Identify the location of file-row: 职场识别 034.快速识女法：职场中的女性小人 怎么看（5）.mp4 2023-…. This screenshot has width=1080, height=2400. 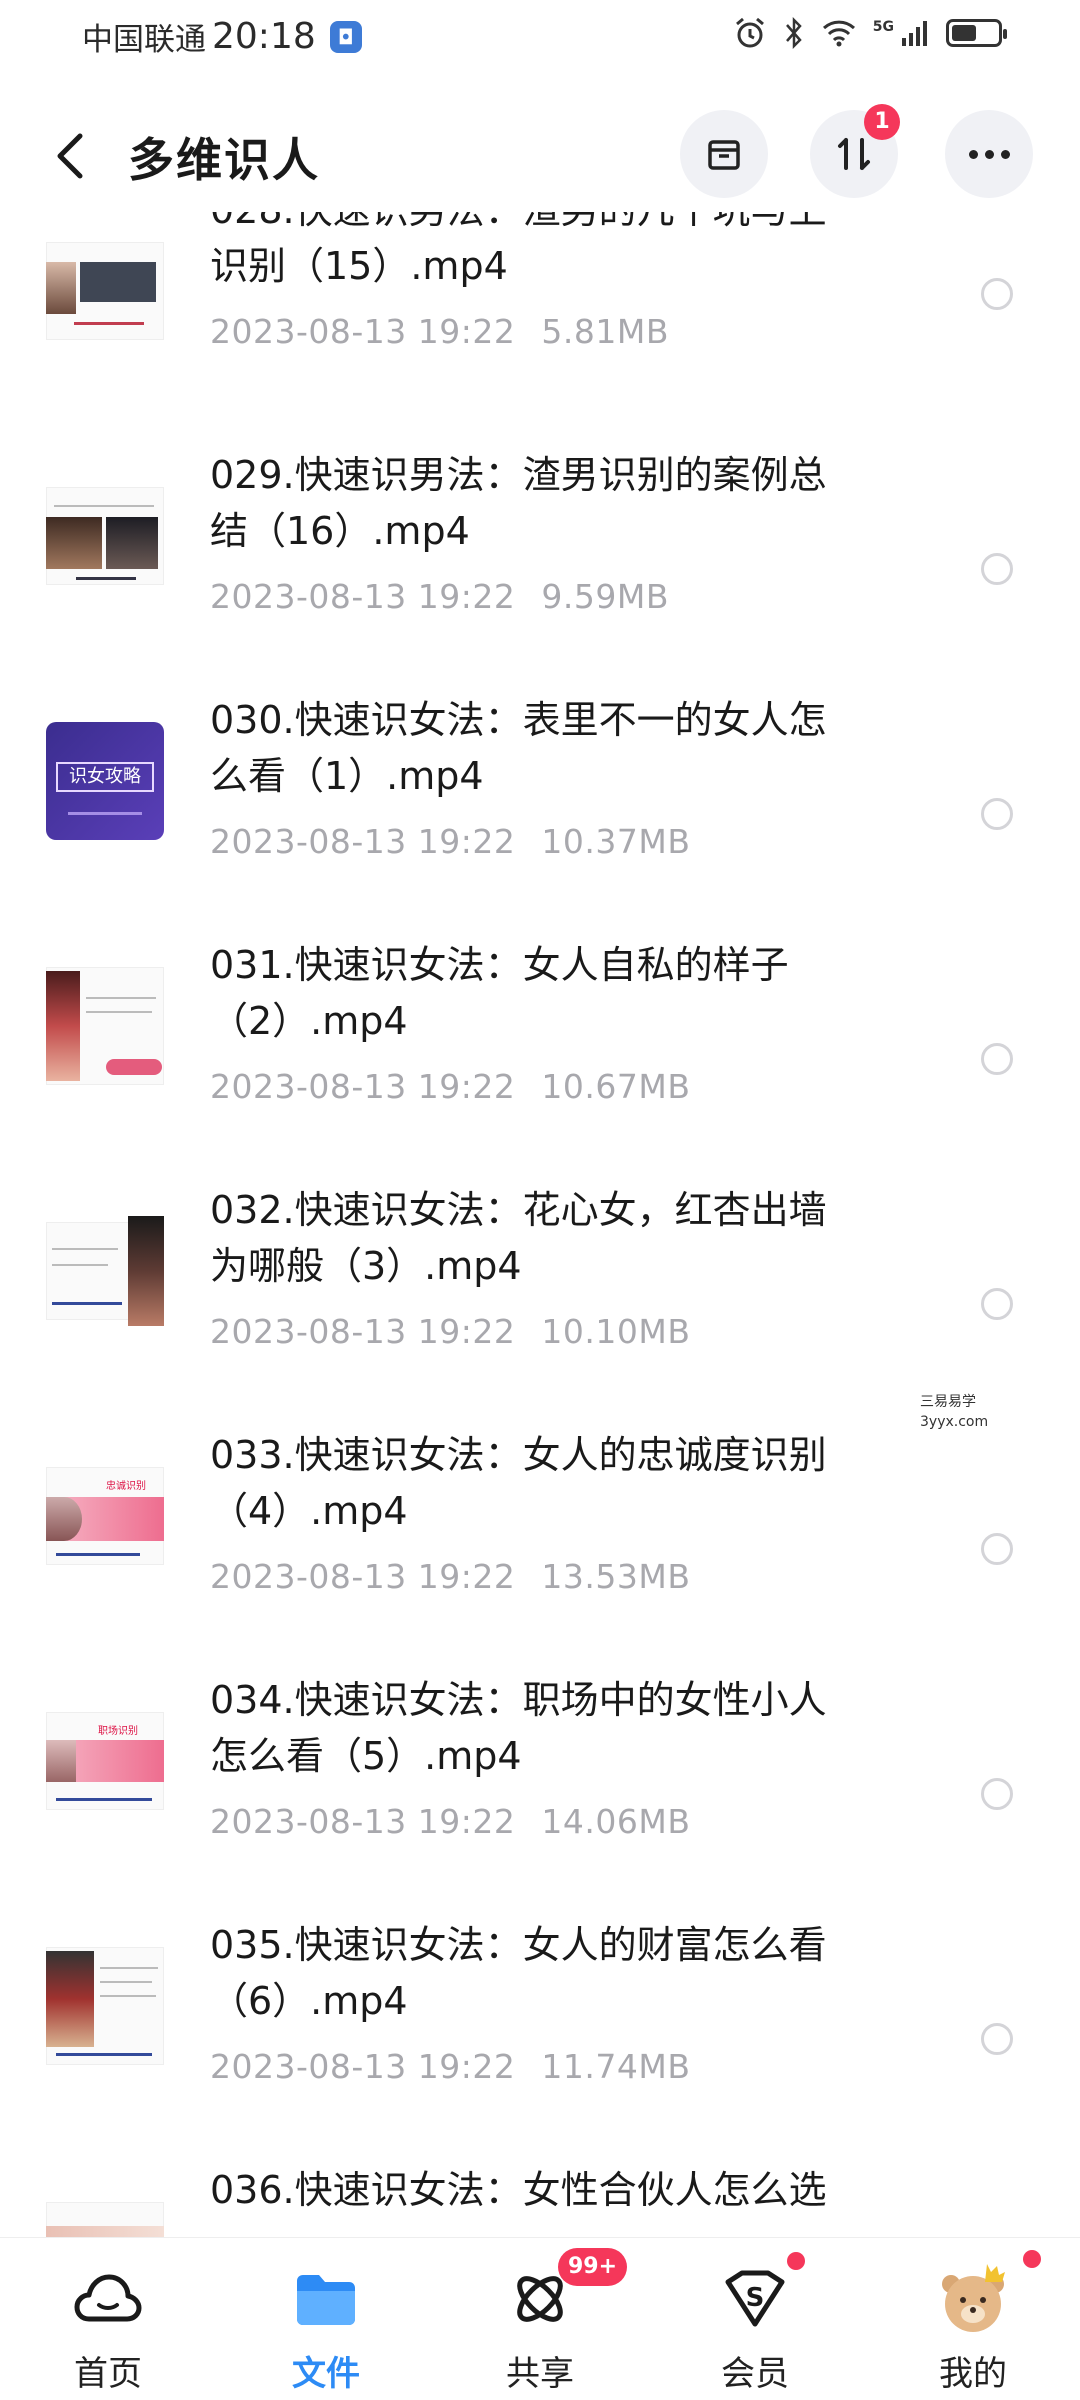
(540, 1774).